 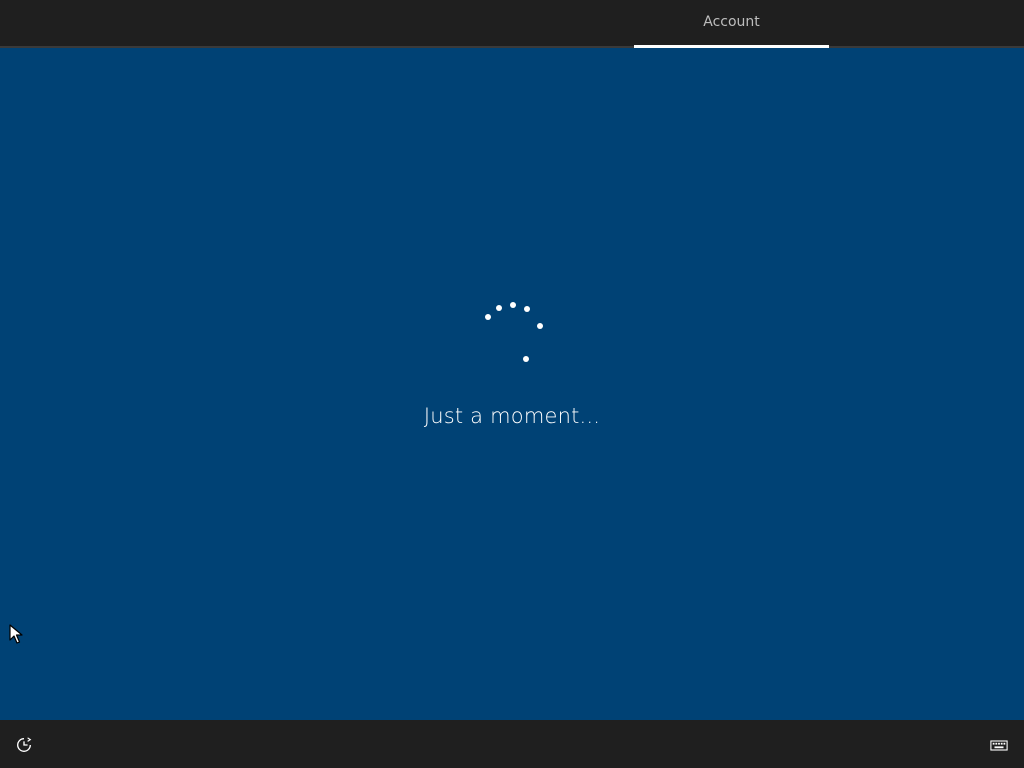 What do you see at coordinates (512, 744) in the screenshot?
I see `bottom-bar` at bounding box center [512, 744].